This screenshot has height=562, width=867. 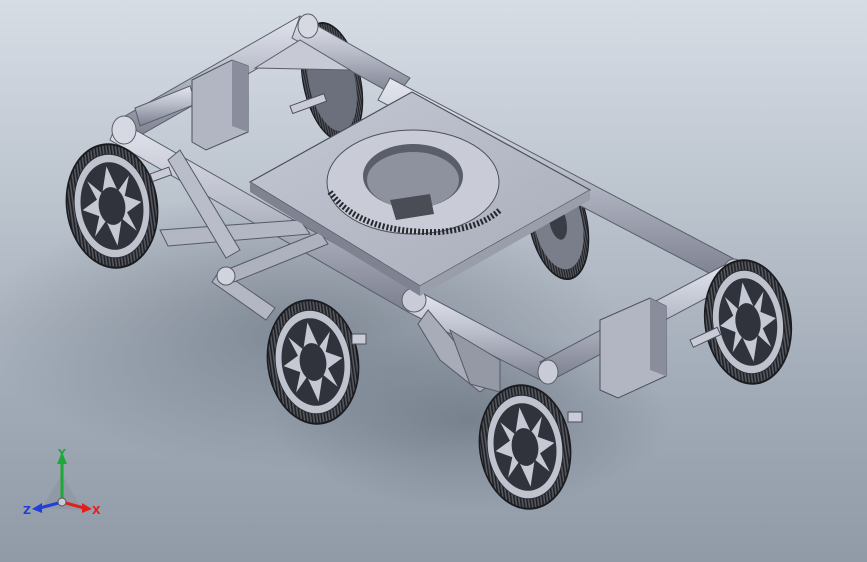 What do you see at coordinates (62, 482) in the screenshot?
I see `axis-triad: Y X Z` at bounding box center [62, 482].